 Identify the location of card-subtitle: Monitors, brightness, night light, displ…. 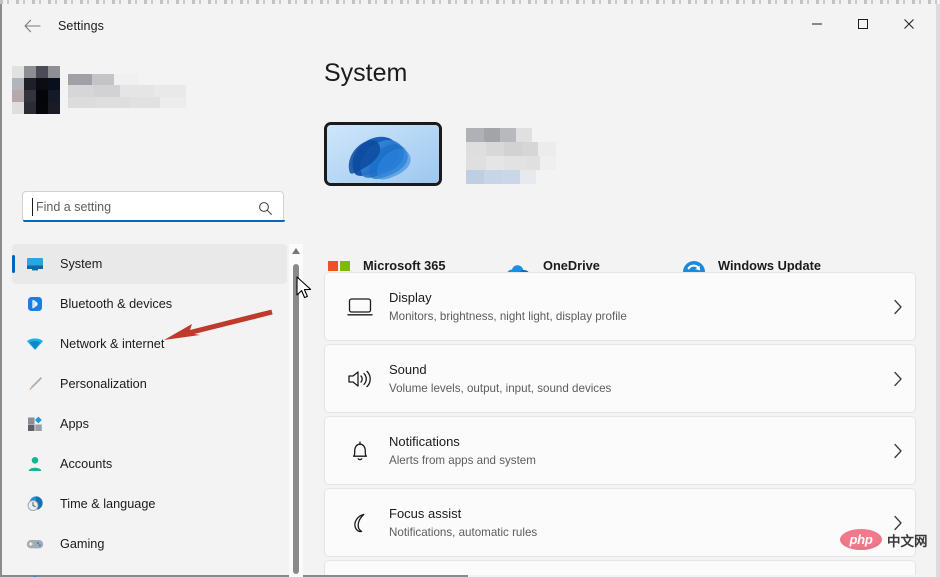
(508, 316).